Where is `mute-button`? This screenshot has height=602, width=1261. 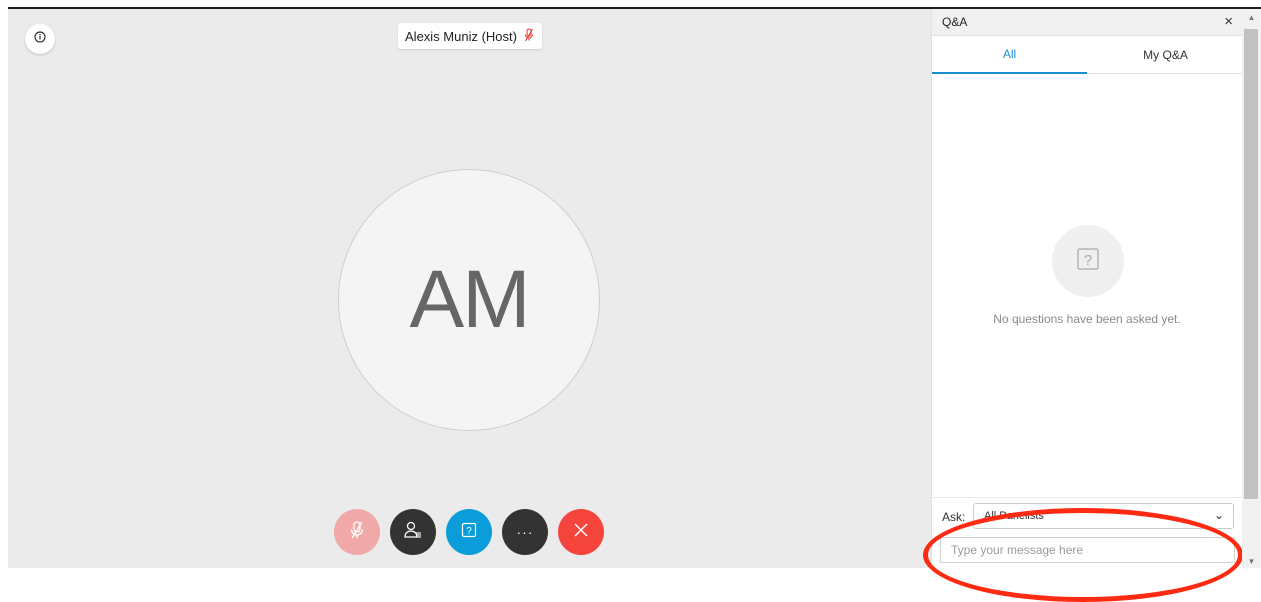 mute-button is located at coordinates (357, 532).